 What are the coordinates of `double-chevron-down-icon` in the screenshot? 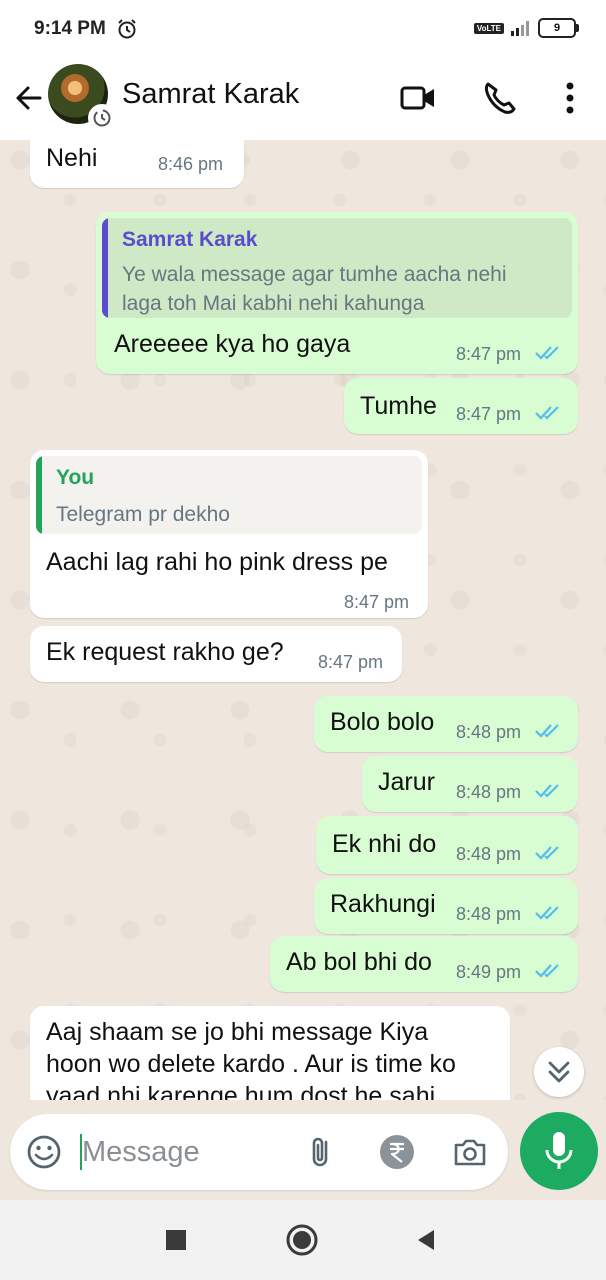 It's located at (559, 1072).